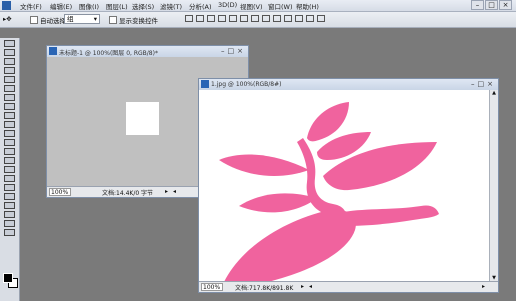  I want to click on menu-filter: 滤镜(T), so click(171, 6).